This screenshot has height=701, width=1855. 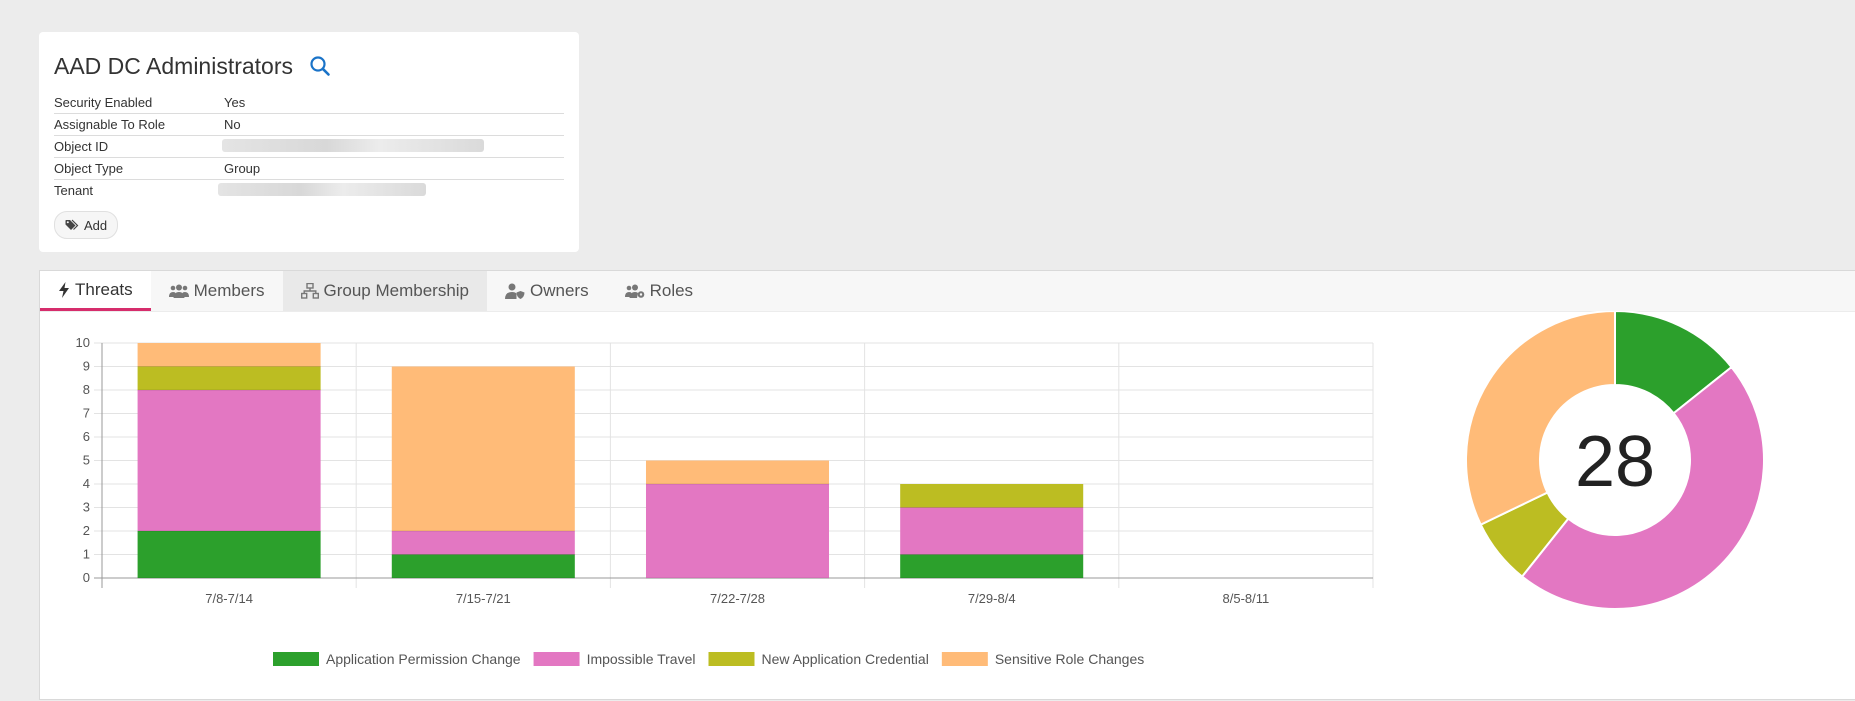 What do you see at coordinates (559, 290) in the screenshot?
I see `tab-label: Owners` at bounding box center [559, 290].